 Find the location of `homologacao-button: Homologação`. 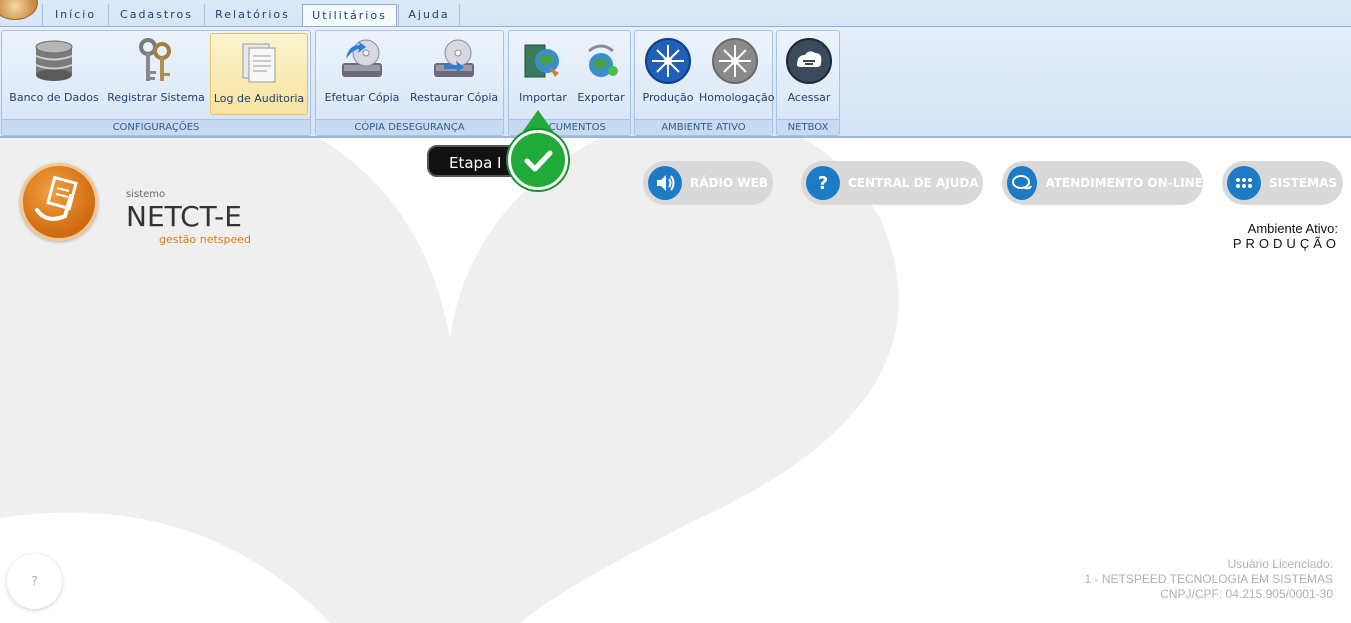

homologacao-button: Homologação is located at coordinates (737, 74).